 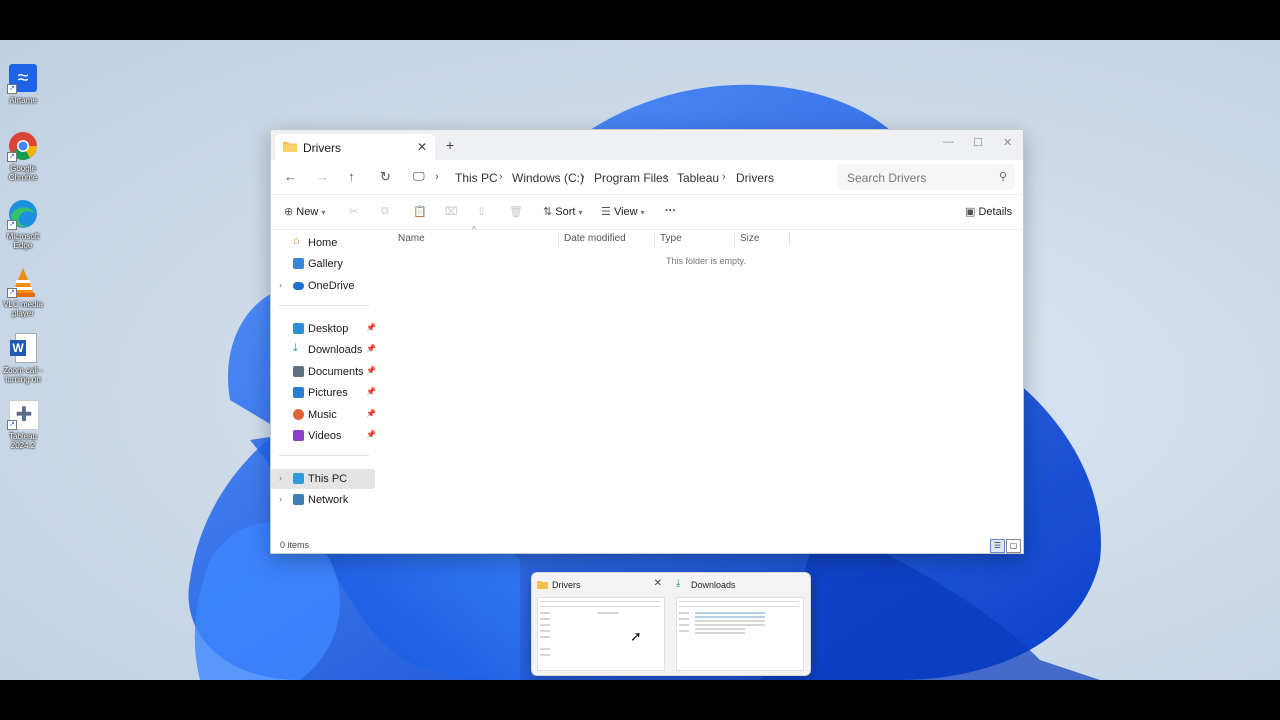 I want to click on sidebar-item-label: Gallery, so click(x=325, y=264).